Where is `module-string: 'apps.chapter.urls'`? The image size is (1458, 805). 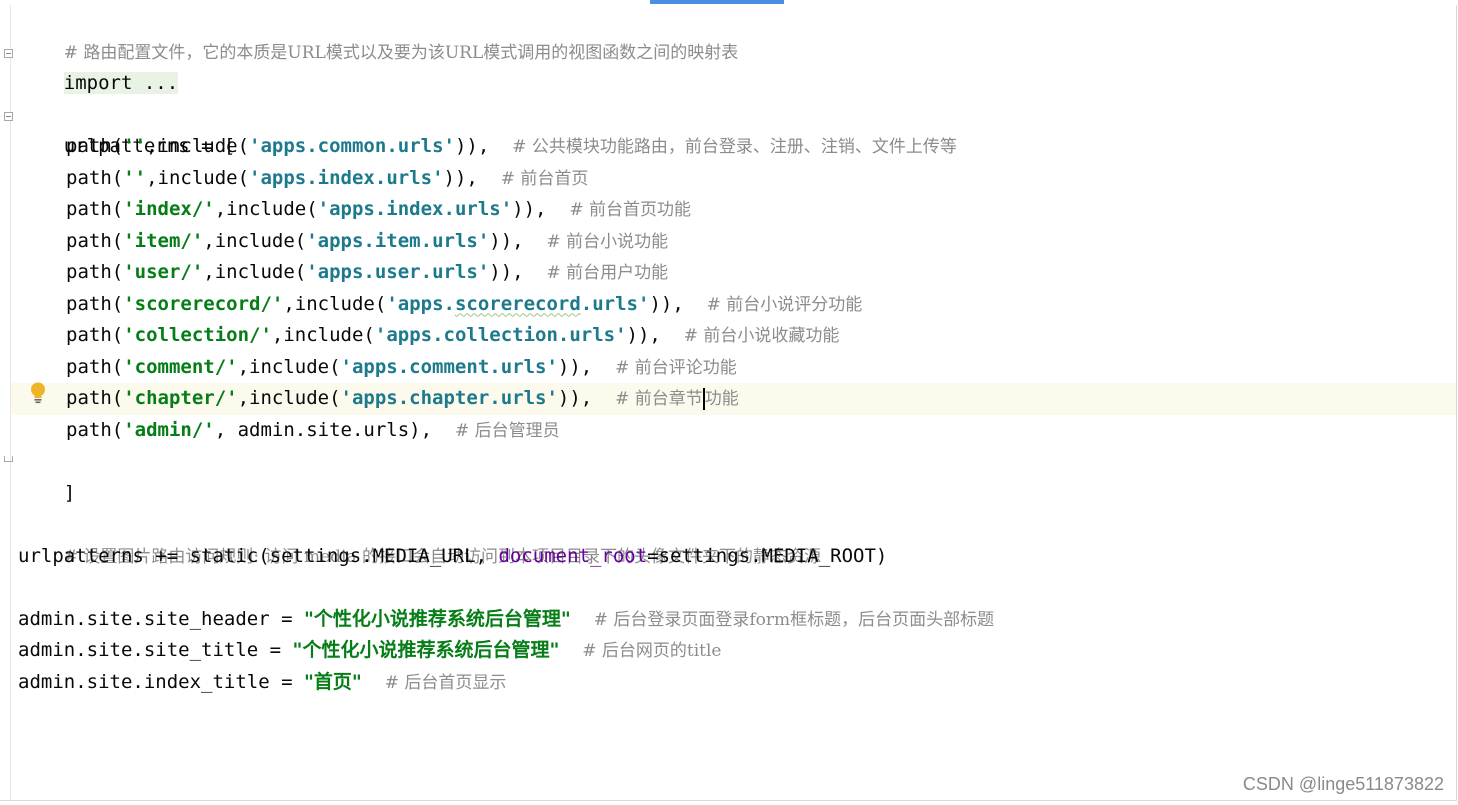
module-string: 'apps.chapter.urls' is located at coordinates (449, 398).